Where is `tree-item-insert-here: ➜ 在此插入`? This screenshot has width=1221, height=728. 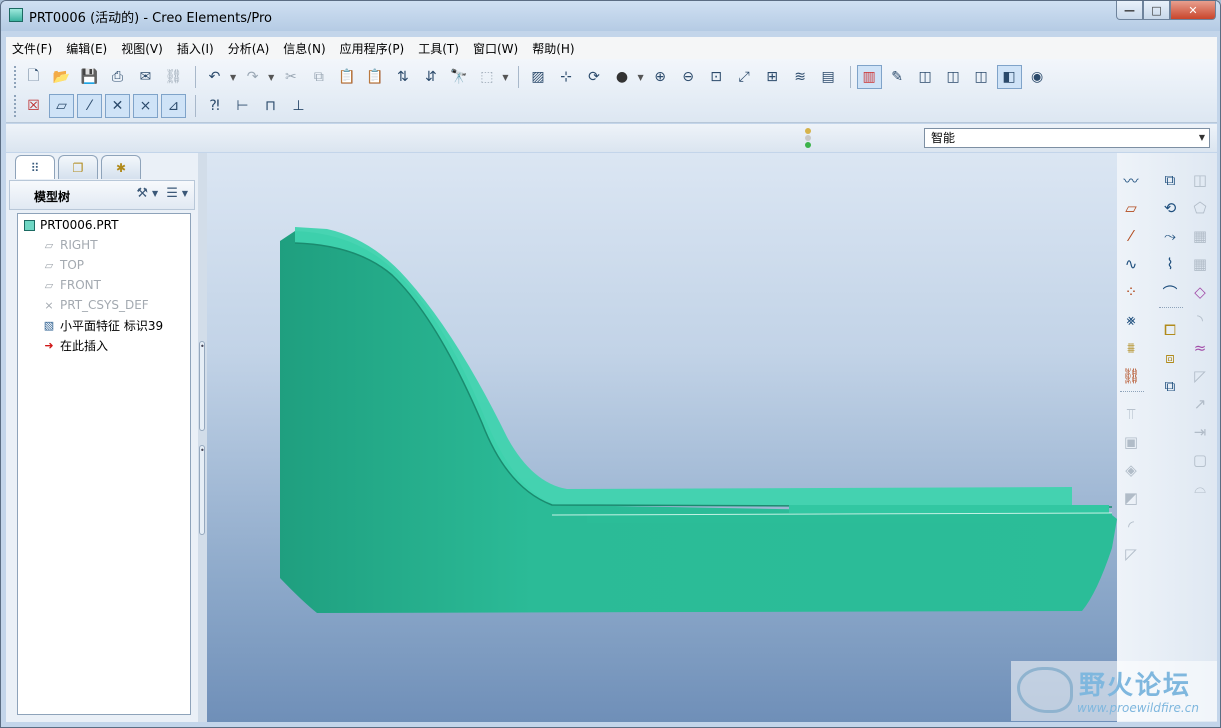 tree-item-insert-here: ➜ 在此插入 is located at coordinates (75, 345).